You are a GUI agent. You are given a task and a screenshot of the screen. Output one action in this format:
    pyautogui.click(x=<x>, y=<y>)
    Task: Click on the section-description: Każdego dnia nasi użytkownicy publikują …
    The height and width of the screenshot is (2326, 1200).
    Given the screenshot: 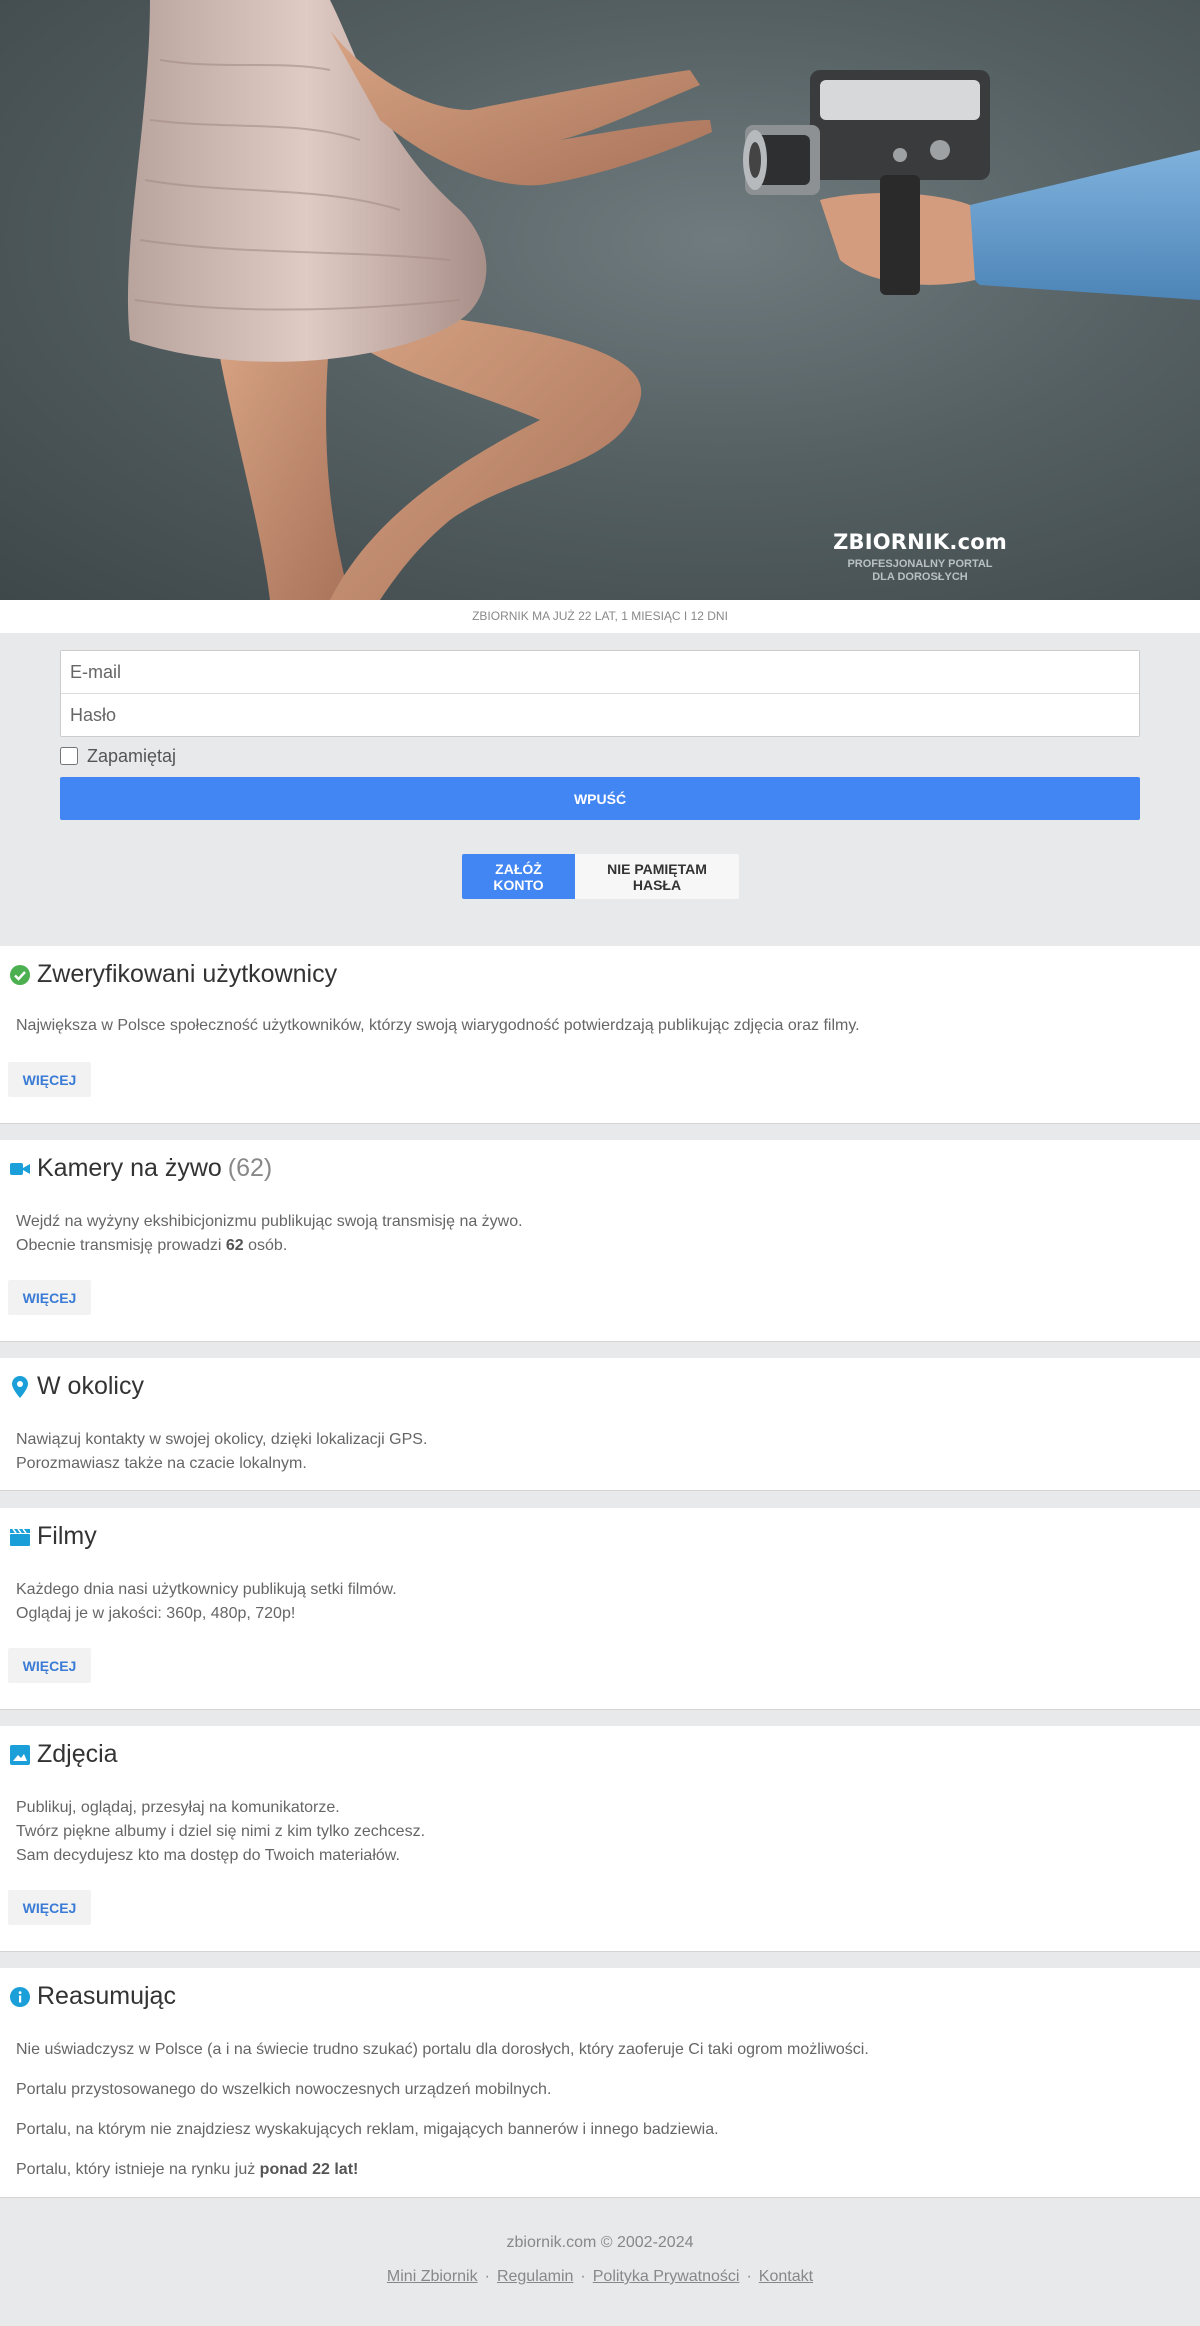 What is the action you would take?
    pyautogui.click(x=206, y=1602)
    